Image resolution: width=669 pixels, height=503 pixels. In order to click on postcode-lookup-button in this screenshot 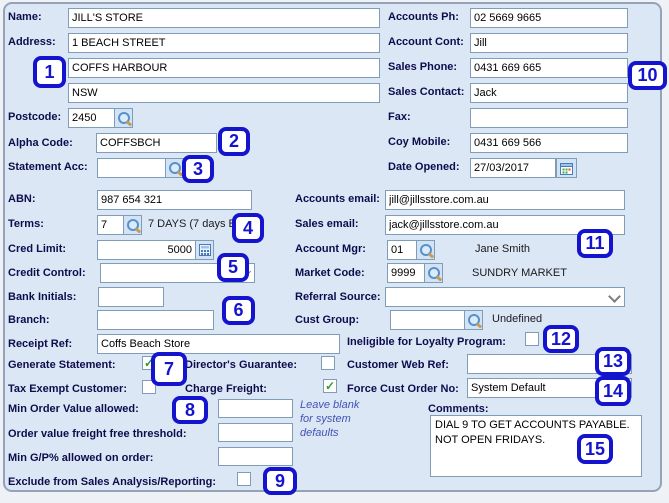, I will do `click(123, 118)`.